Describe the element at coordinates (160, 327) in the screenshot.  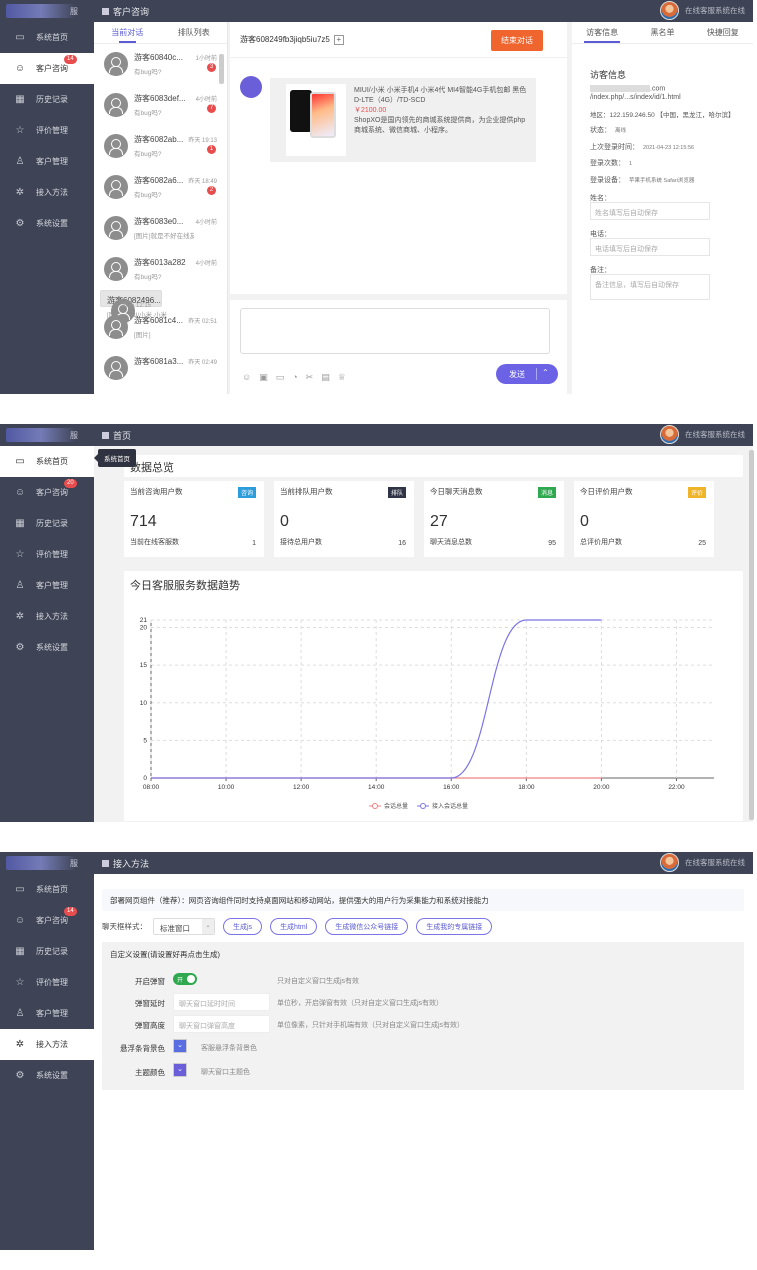
I see `chat-list-item: 游客6081c4... 昨天 02:51 [图片]` at that location.